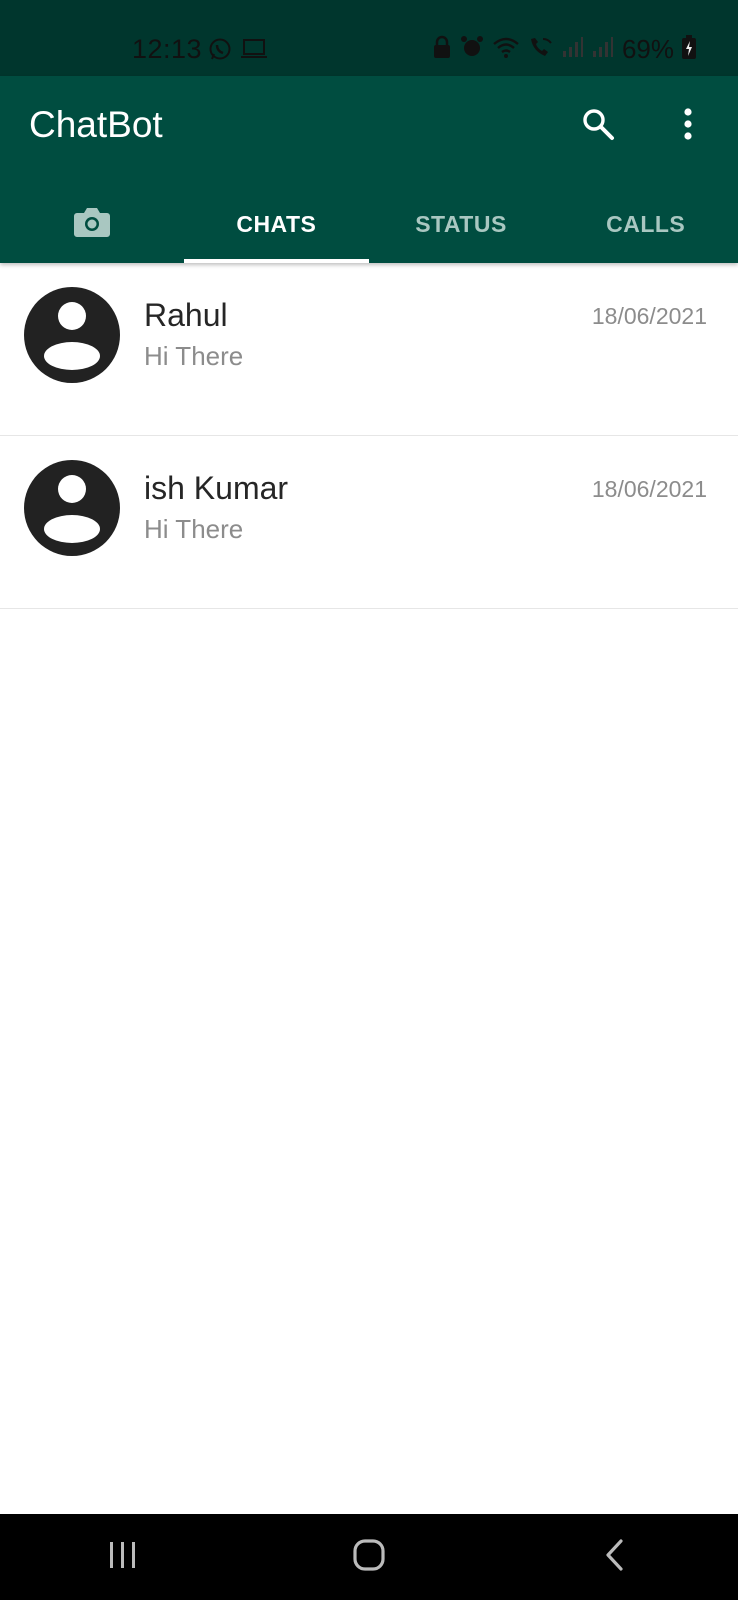 Image resolution: width=738 pixels, height=1600 pixels. Describe the element at coordinates (472, 49) in the screenshot. I see `alarm-icon` at that location.